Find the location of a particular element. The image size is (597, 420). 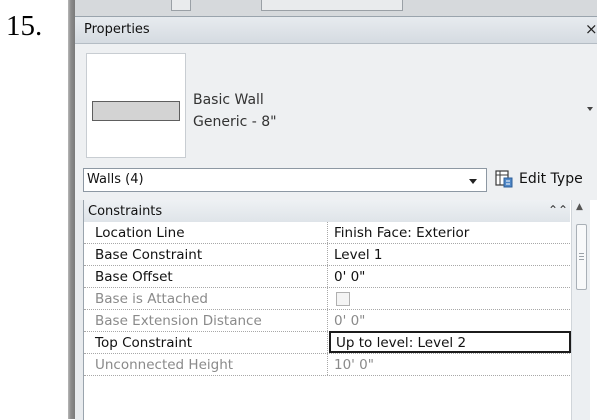

window-edge is located at coordinates (71, 209).